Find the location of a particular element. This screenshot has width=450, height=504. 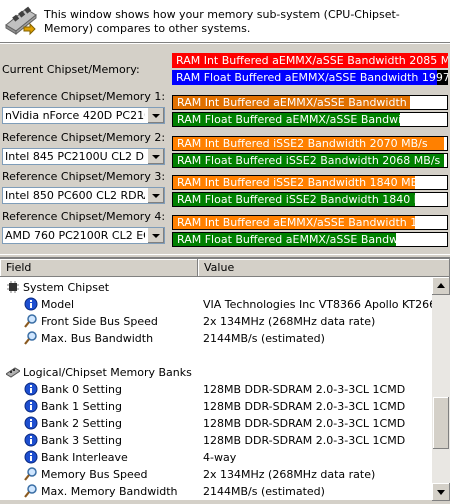

reference-select-1: nVidia nForce 420D PC2100U is located at coordinates (83, 115).